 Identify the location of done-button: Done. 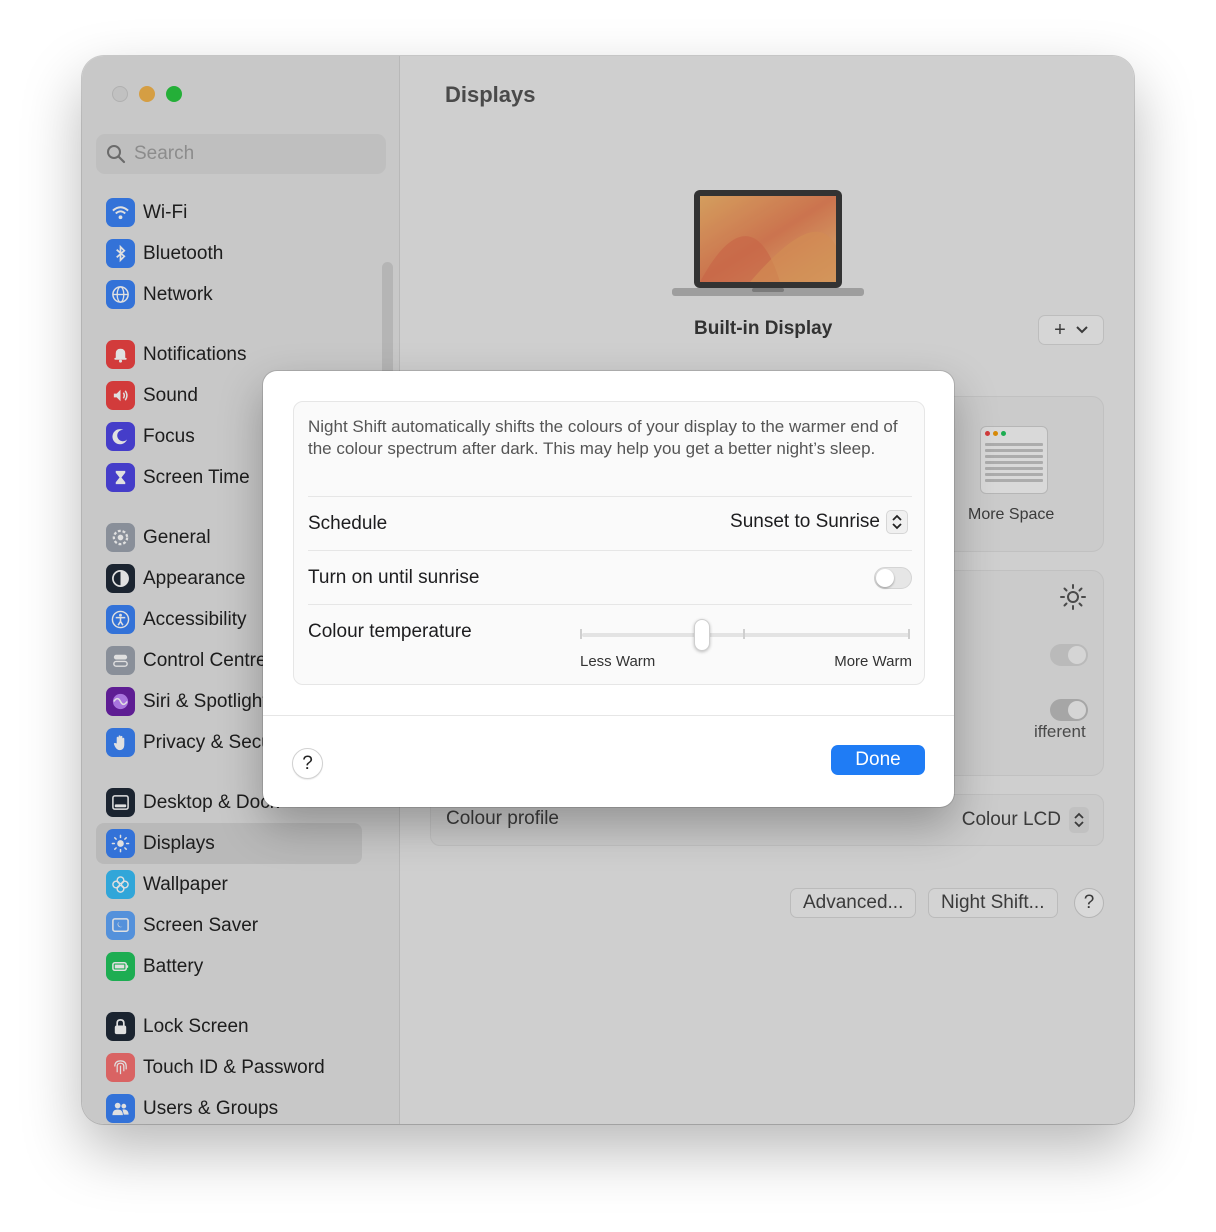
(878, 760).